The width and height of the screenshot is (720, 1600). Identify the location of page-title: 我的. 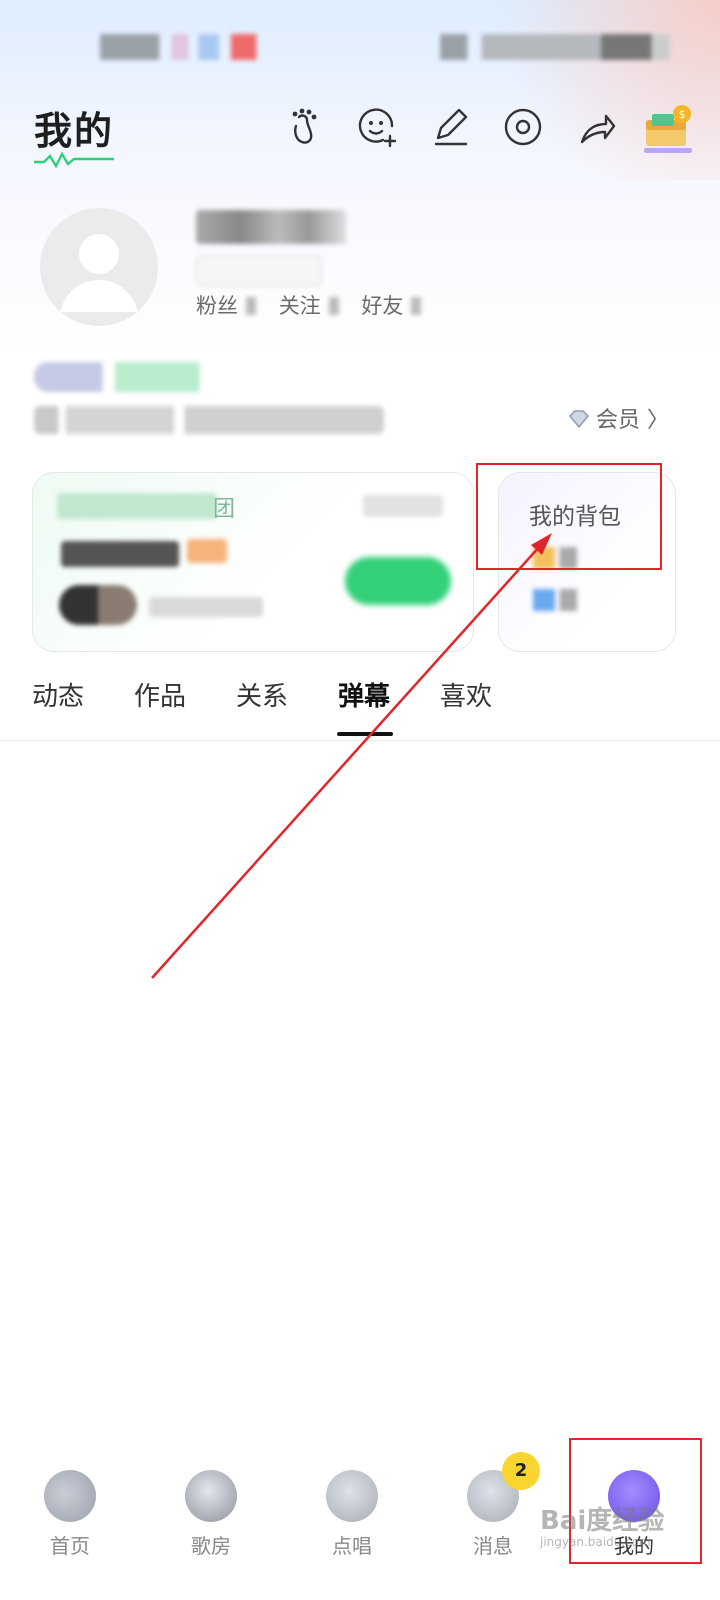
(74, 131).